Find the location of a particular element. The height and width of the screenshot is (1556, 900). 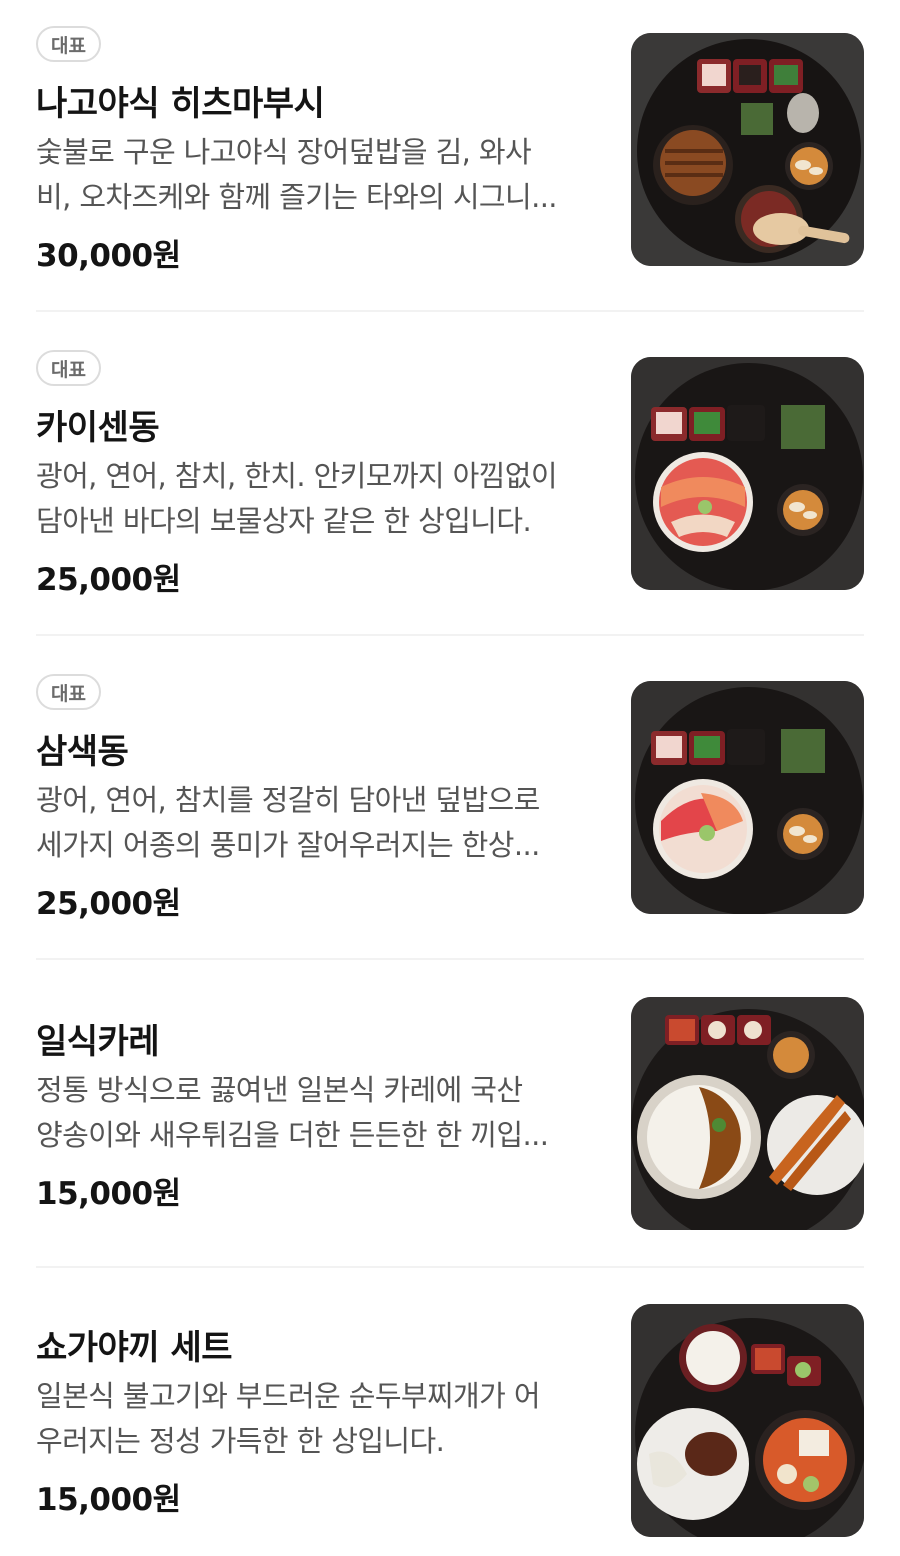

kaisendon-image is located at coordinates (747, 473).